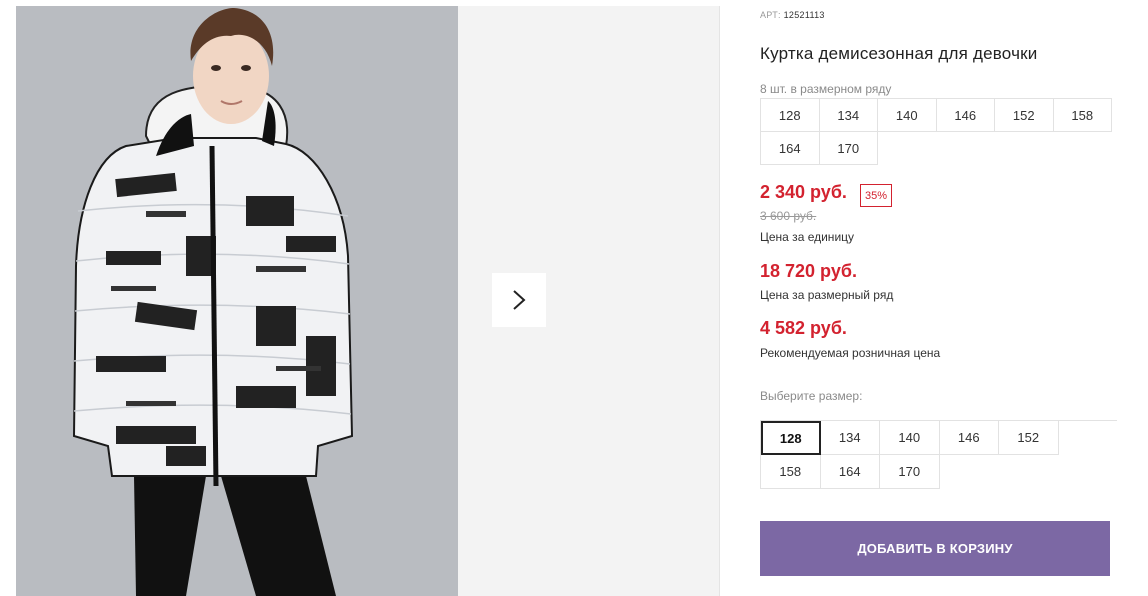  Describe the element at coordinates (770, 15) in the screenshot. I see `article-label: АРТ:` at that location.